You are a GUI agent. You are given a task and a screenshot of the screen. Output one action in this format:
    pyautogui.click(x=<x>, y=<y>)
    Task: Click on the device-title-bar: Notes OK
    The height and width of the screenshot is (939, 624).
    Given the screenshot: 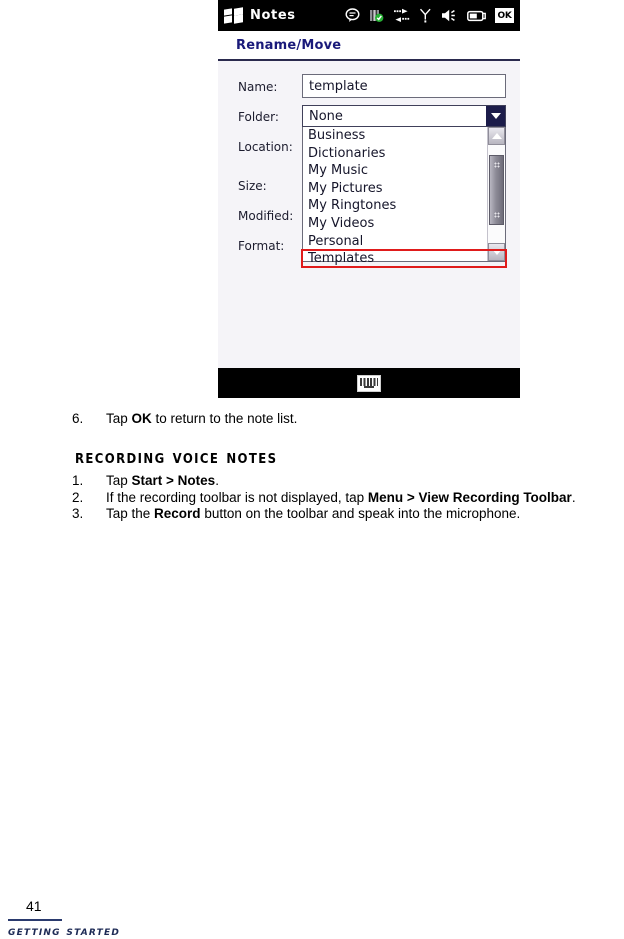 What is the action you would take?
    pyautogui.click(x=369, y=15)
    